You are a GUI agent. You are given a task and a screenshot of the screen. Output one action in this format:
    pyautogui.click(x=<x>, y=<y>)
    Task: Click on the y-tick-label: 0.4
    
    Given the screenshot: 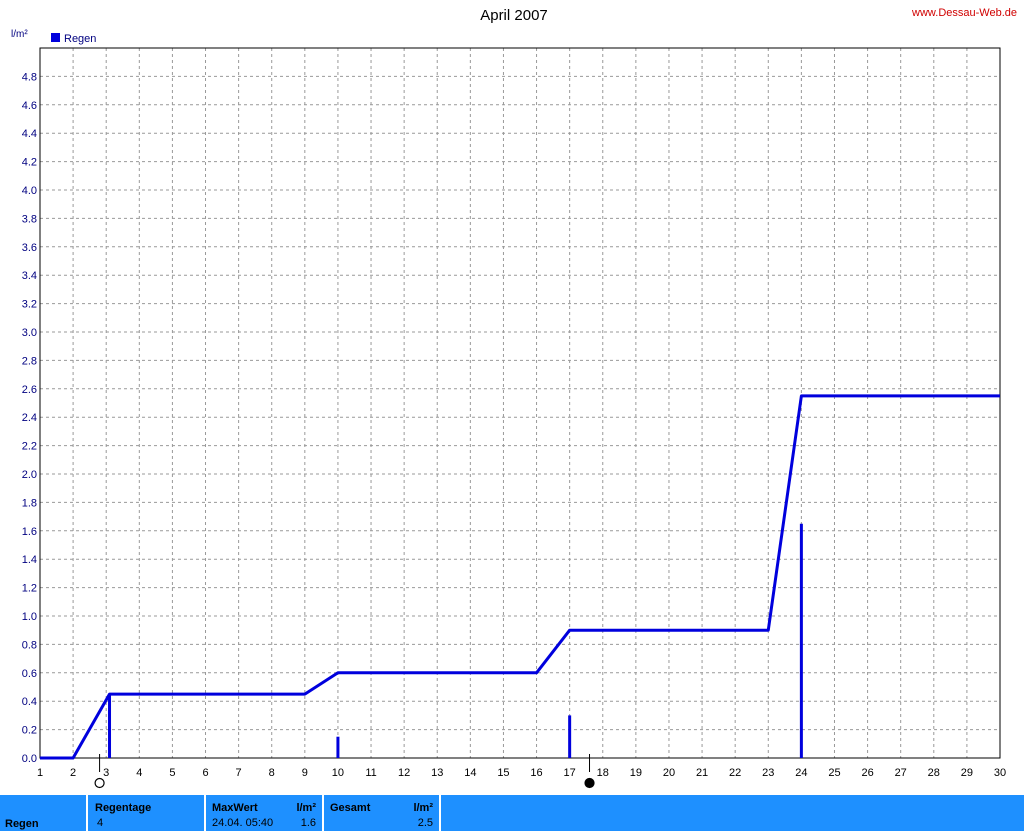 What is the action you would take?
    pyautogui.click(x=29, y=702)
    